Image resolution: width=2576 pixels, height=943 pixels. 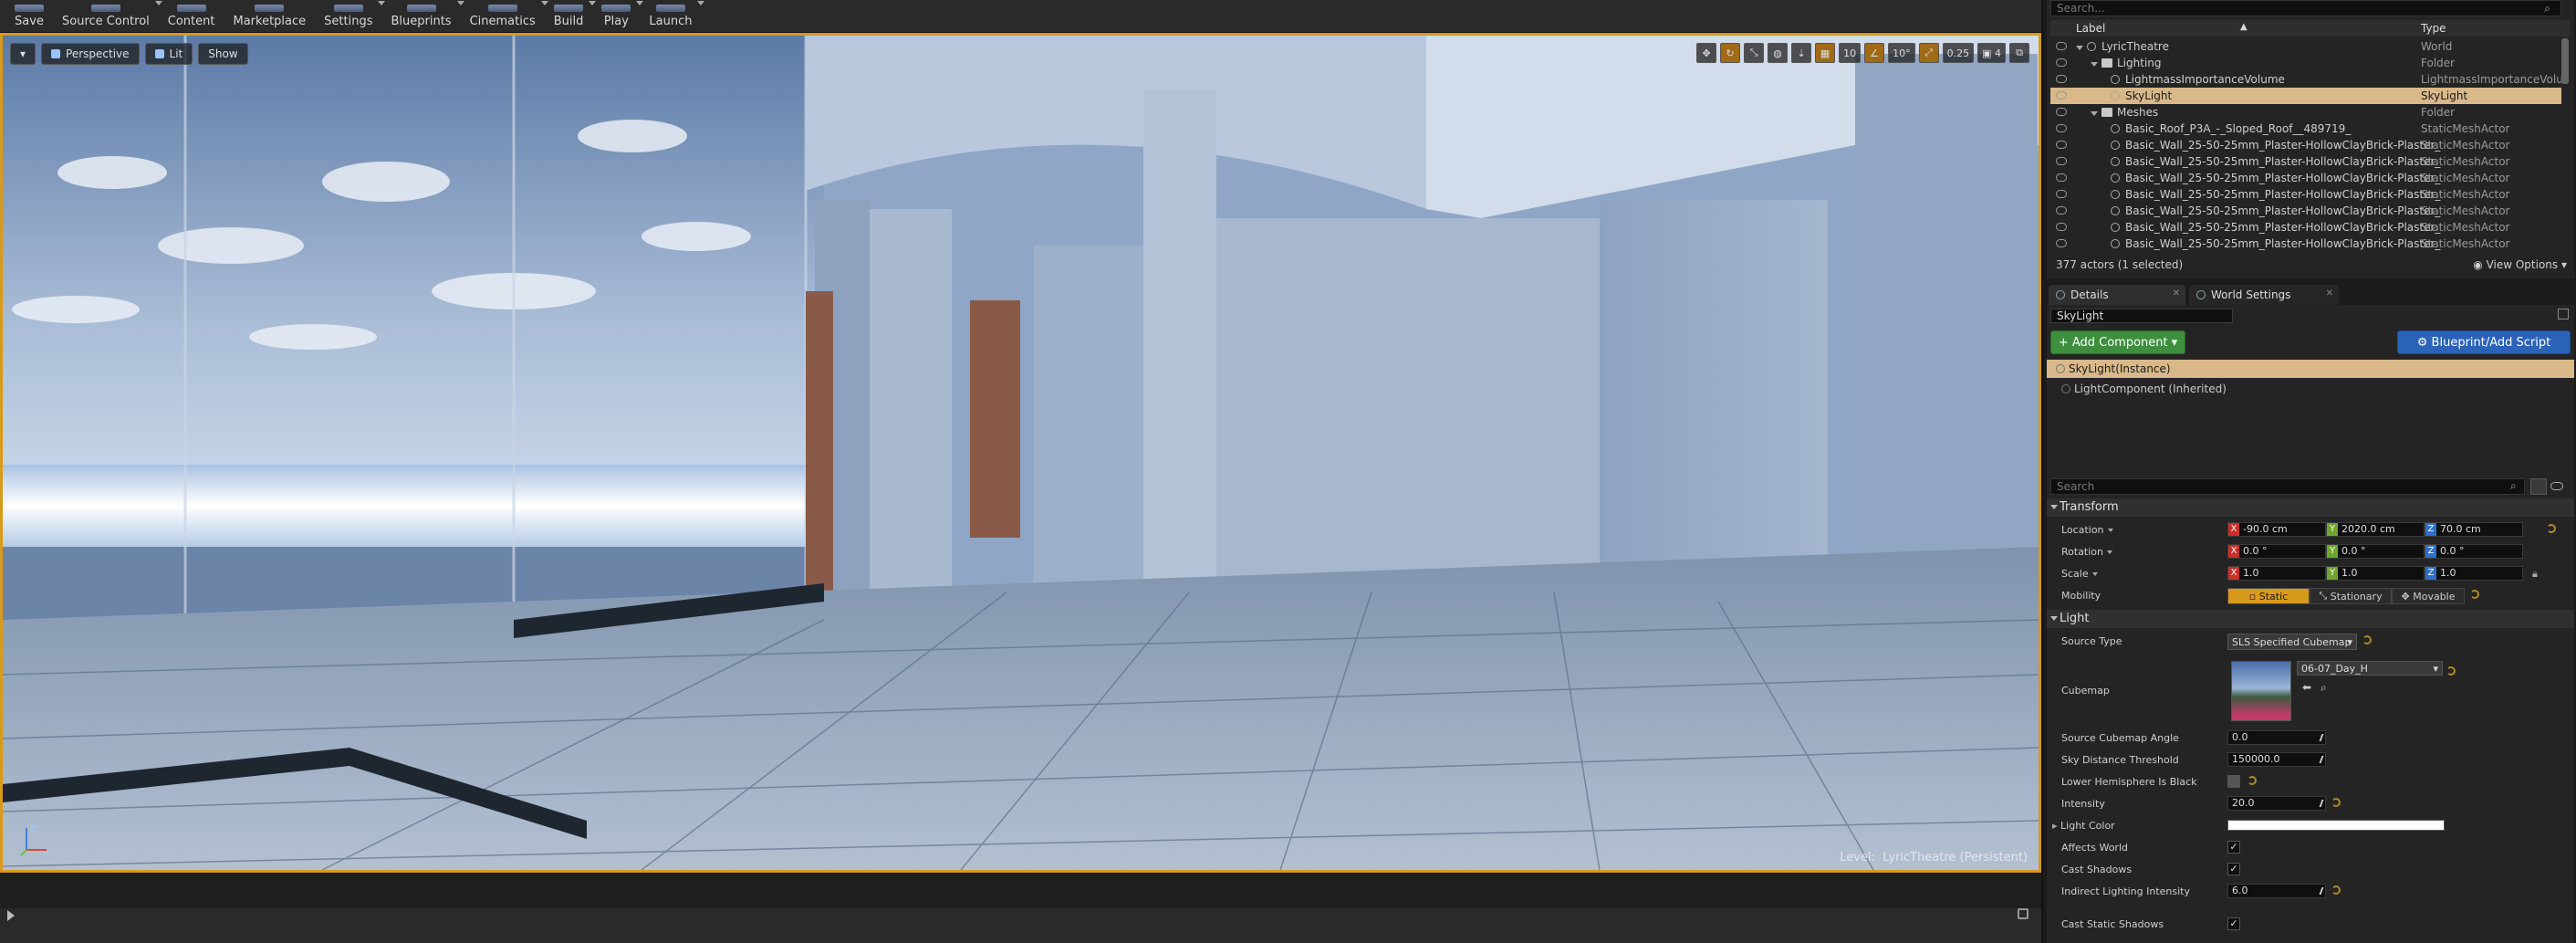 I want to click on viewport-options-button: ▾, so click(x=23, y=54).